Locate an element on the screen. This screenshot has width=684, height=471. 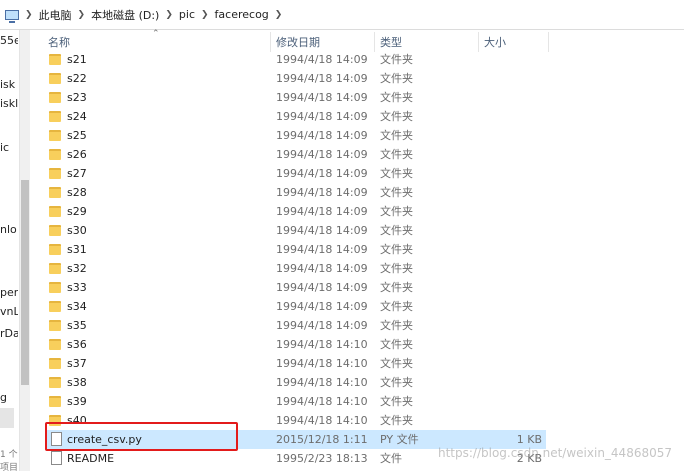
file-row: s29 1994/4/18 14:09 文件夹 is located at coordinates (296, 211).